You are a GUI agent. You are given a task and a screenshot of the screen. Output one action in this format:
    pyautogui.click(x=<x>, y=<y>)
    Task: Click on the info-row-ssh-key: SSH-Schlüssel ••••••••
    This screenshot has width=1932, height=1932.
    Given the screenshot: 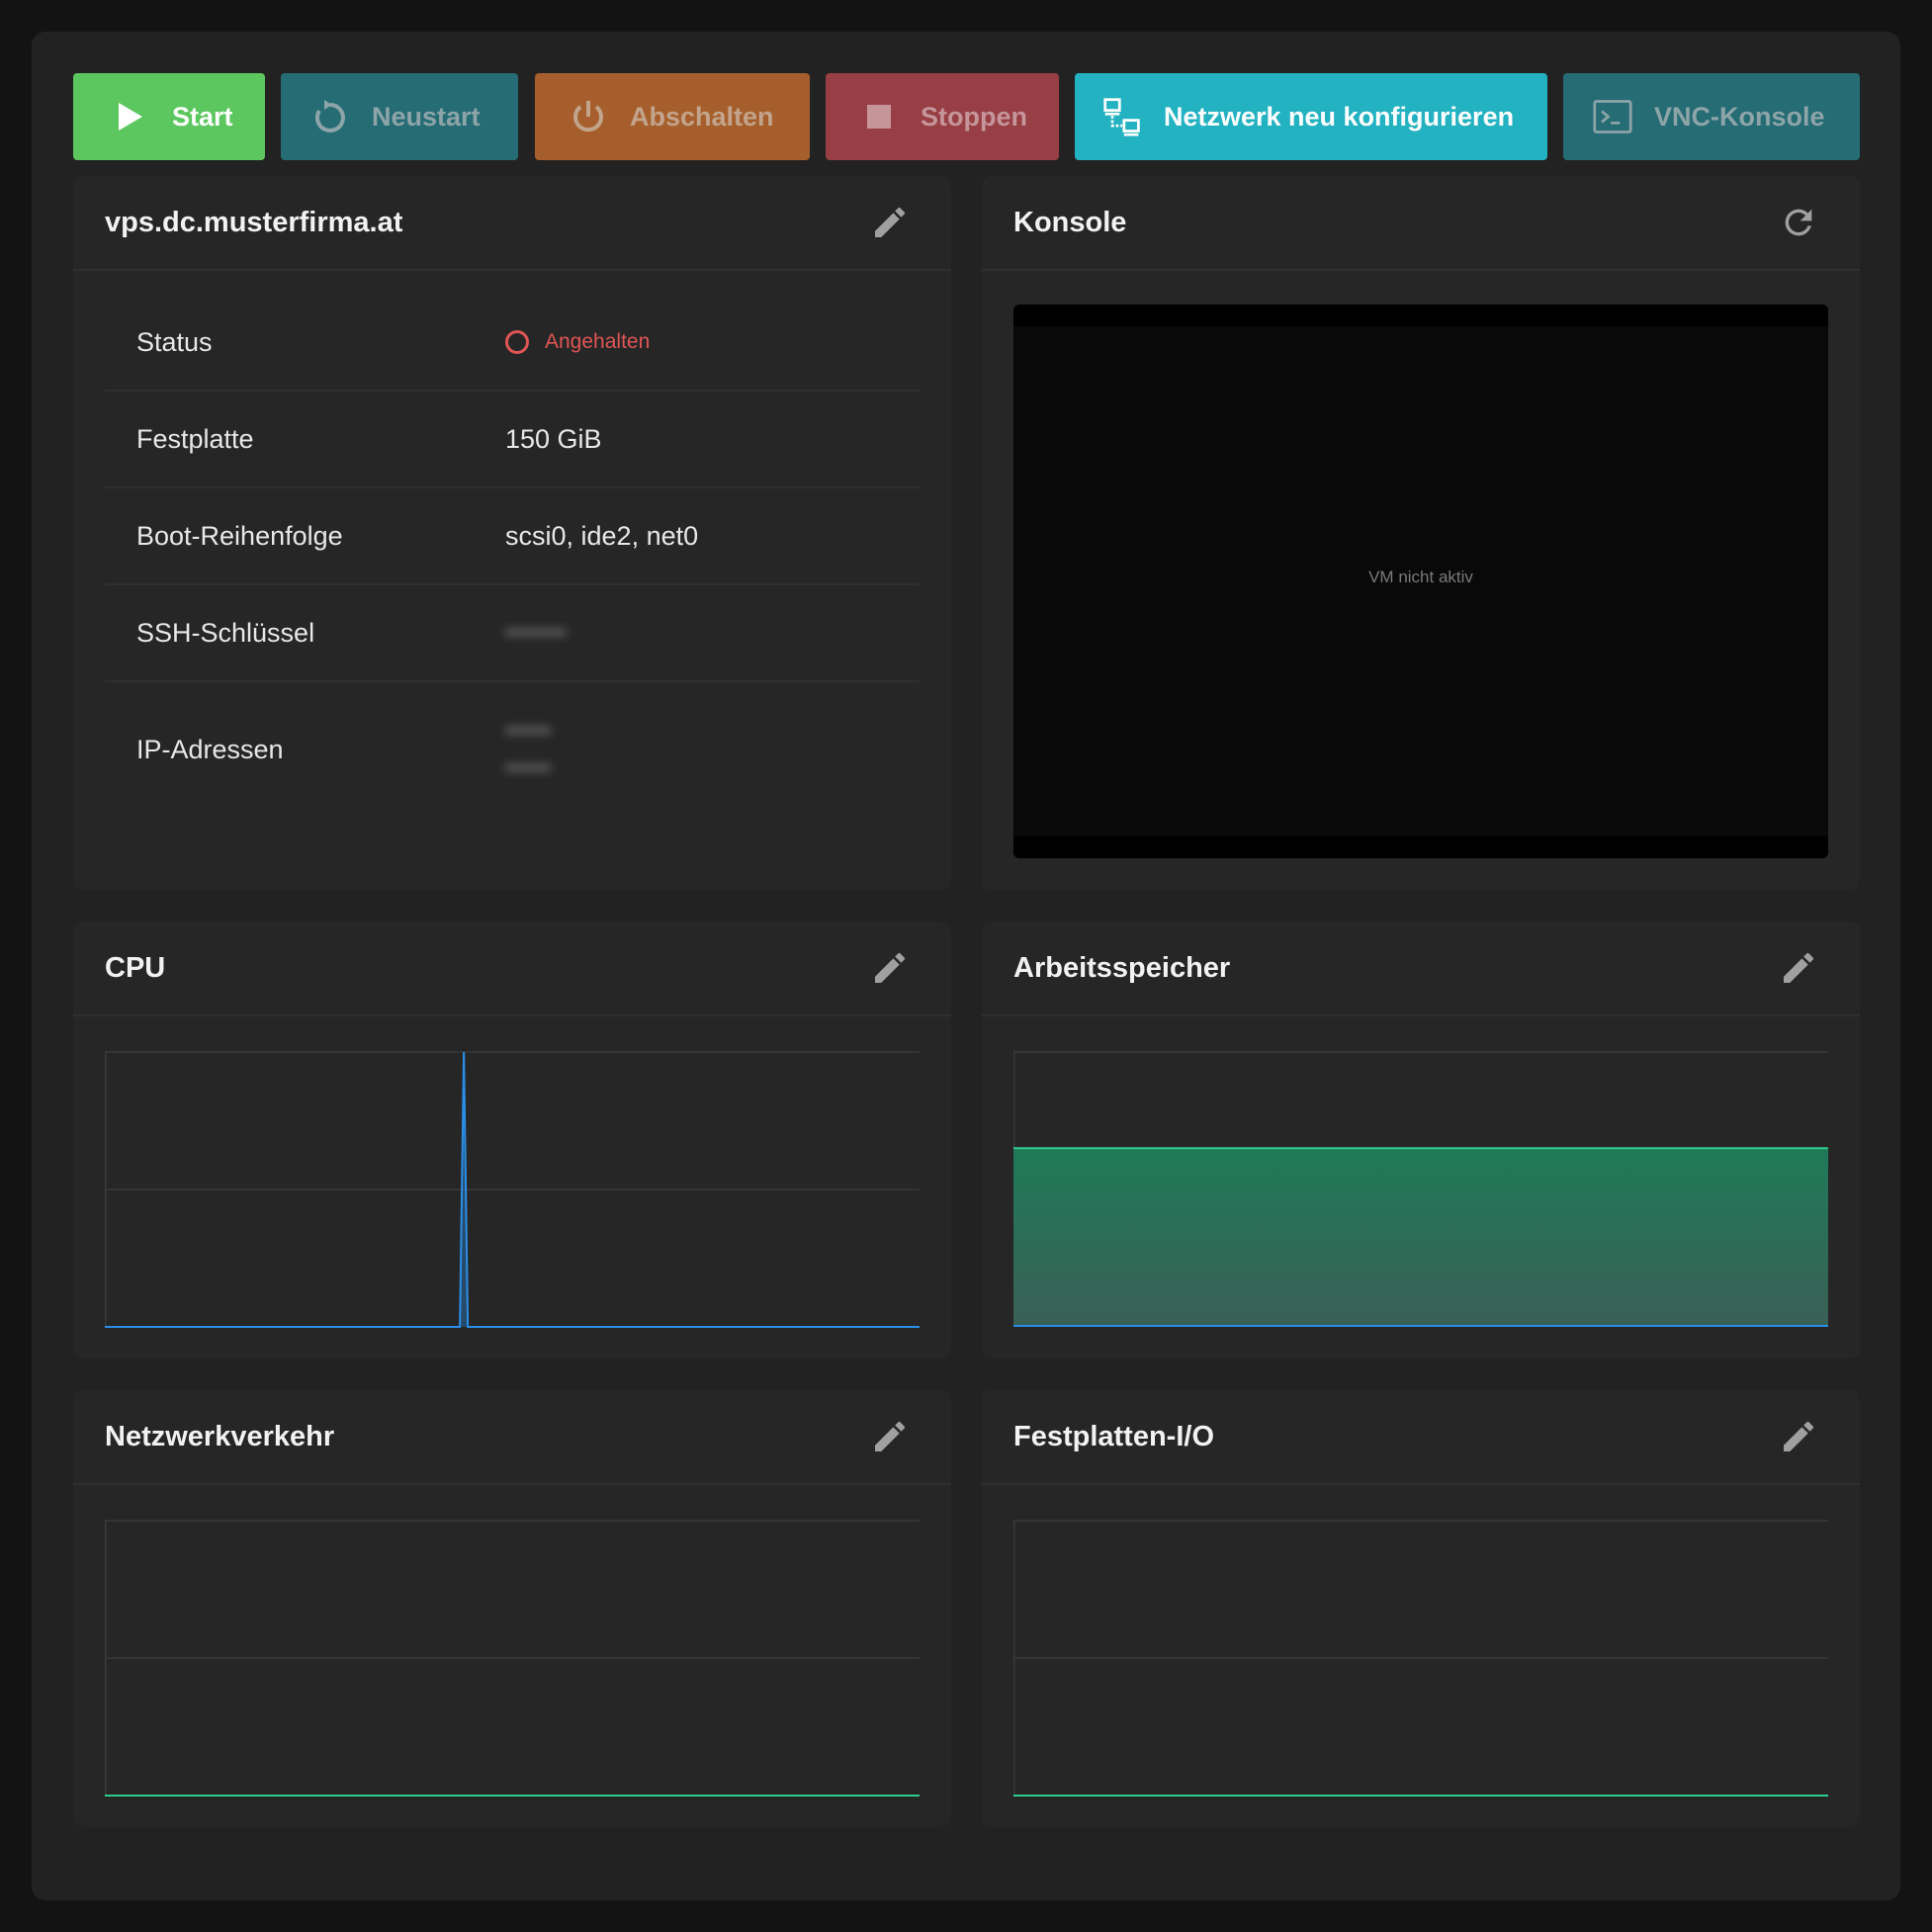 What is the action you would take?
    pyautogui.click(x=512, y=633)
    